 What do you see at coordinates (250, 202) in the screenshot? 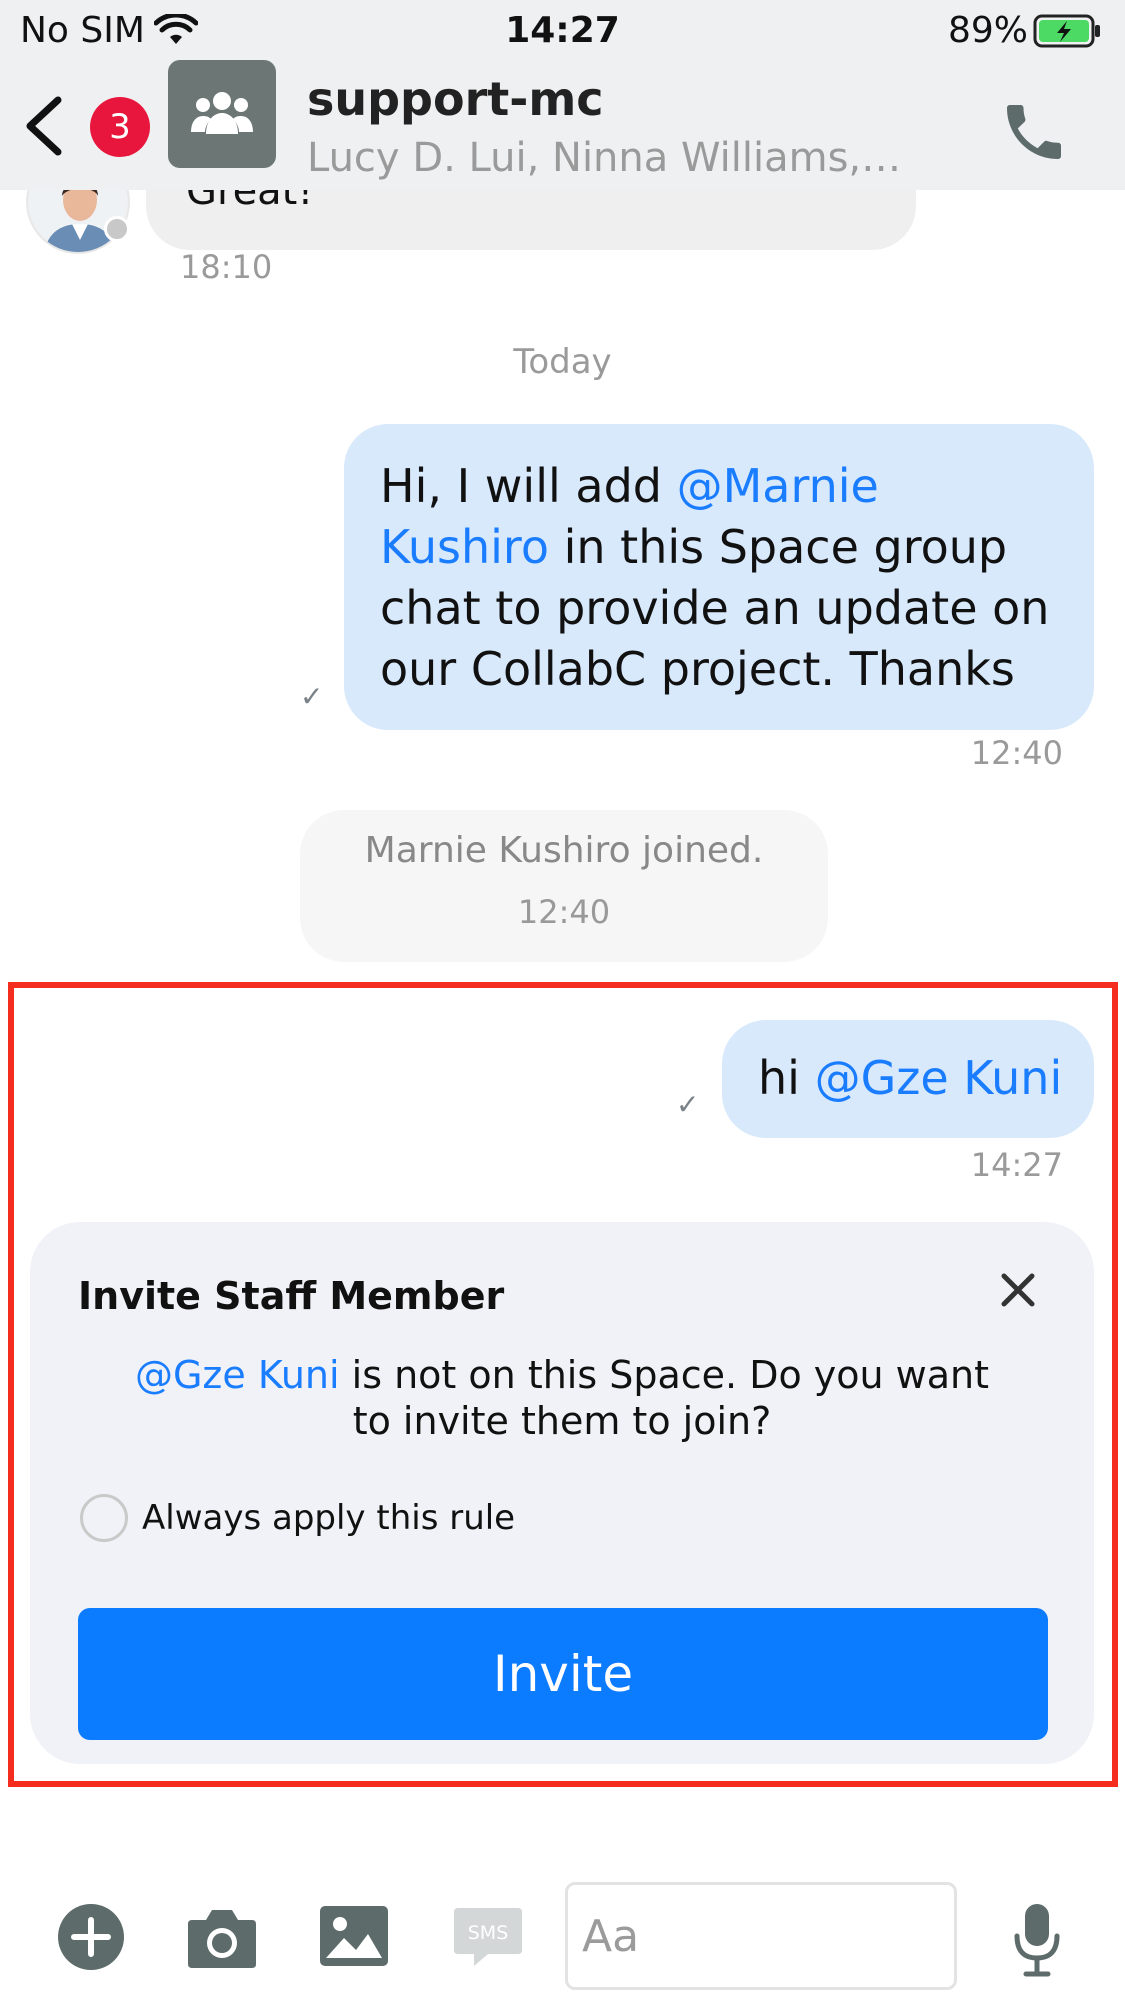
I see `incoming-message-text: Great!` at bounding box center [250, 202].